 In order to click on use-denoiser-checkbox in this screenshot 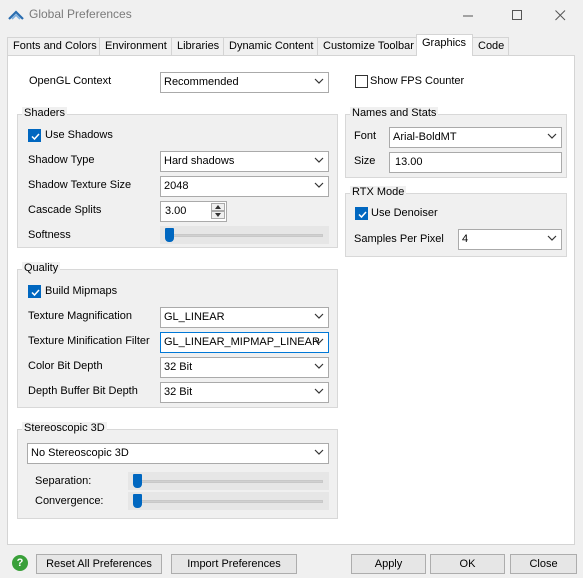, I will do `click(361, 213)`.